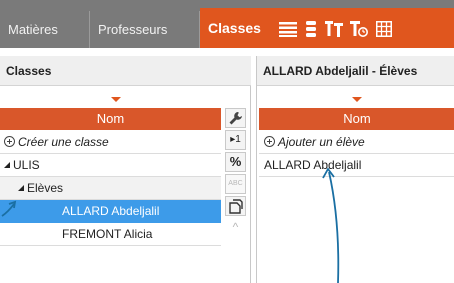  Describe the element at coordinates (45, 188) in the screenshot. I see `subgroup-label-eleves: Elèves` at that location.